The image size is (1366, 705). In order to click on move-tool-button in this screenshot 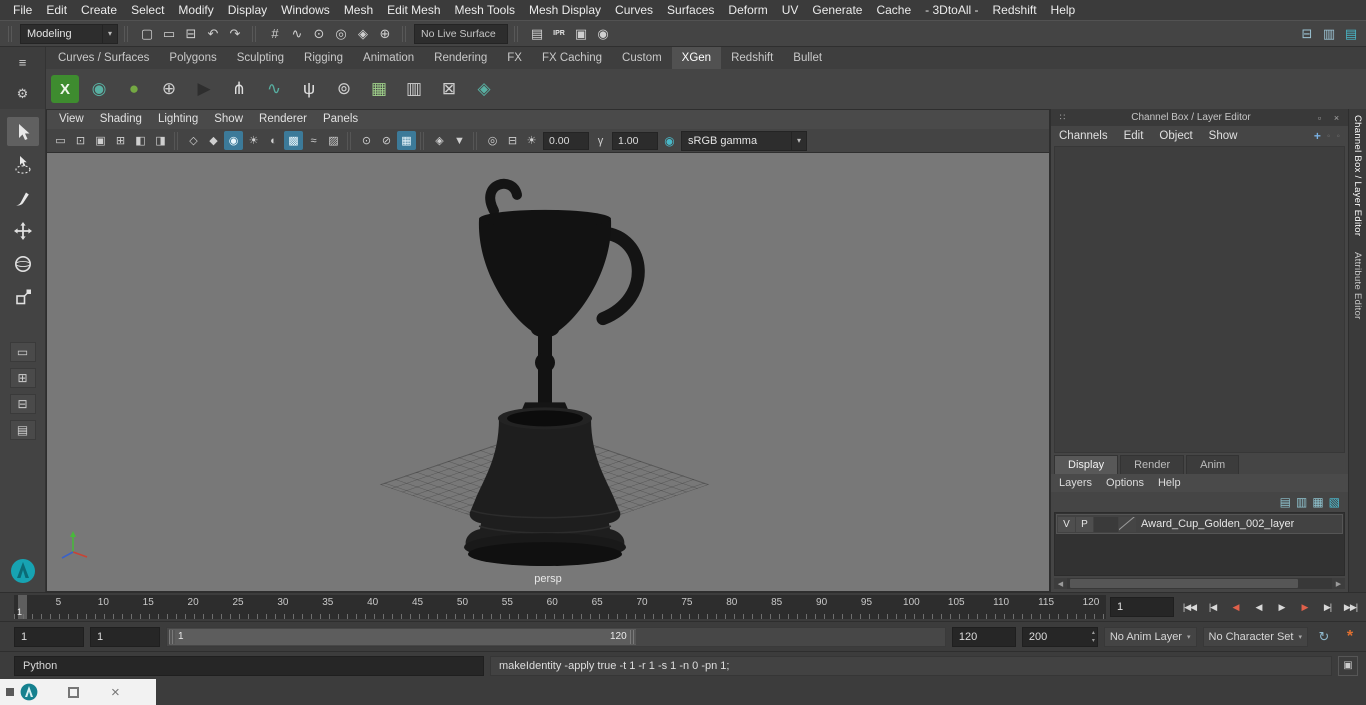, I will do `click(23, 230)`.